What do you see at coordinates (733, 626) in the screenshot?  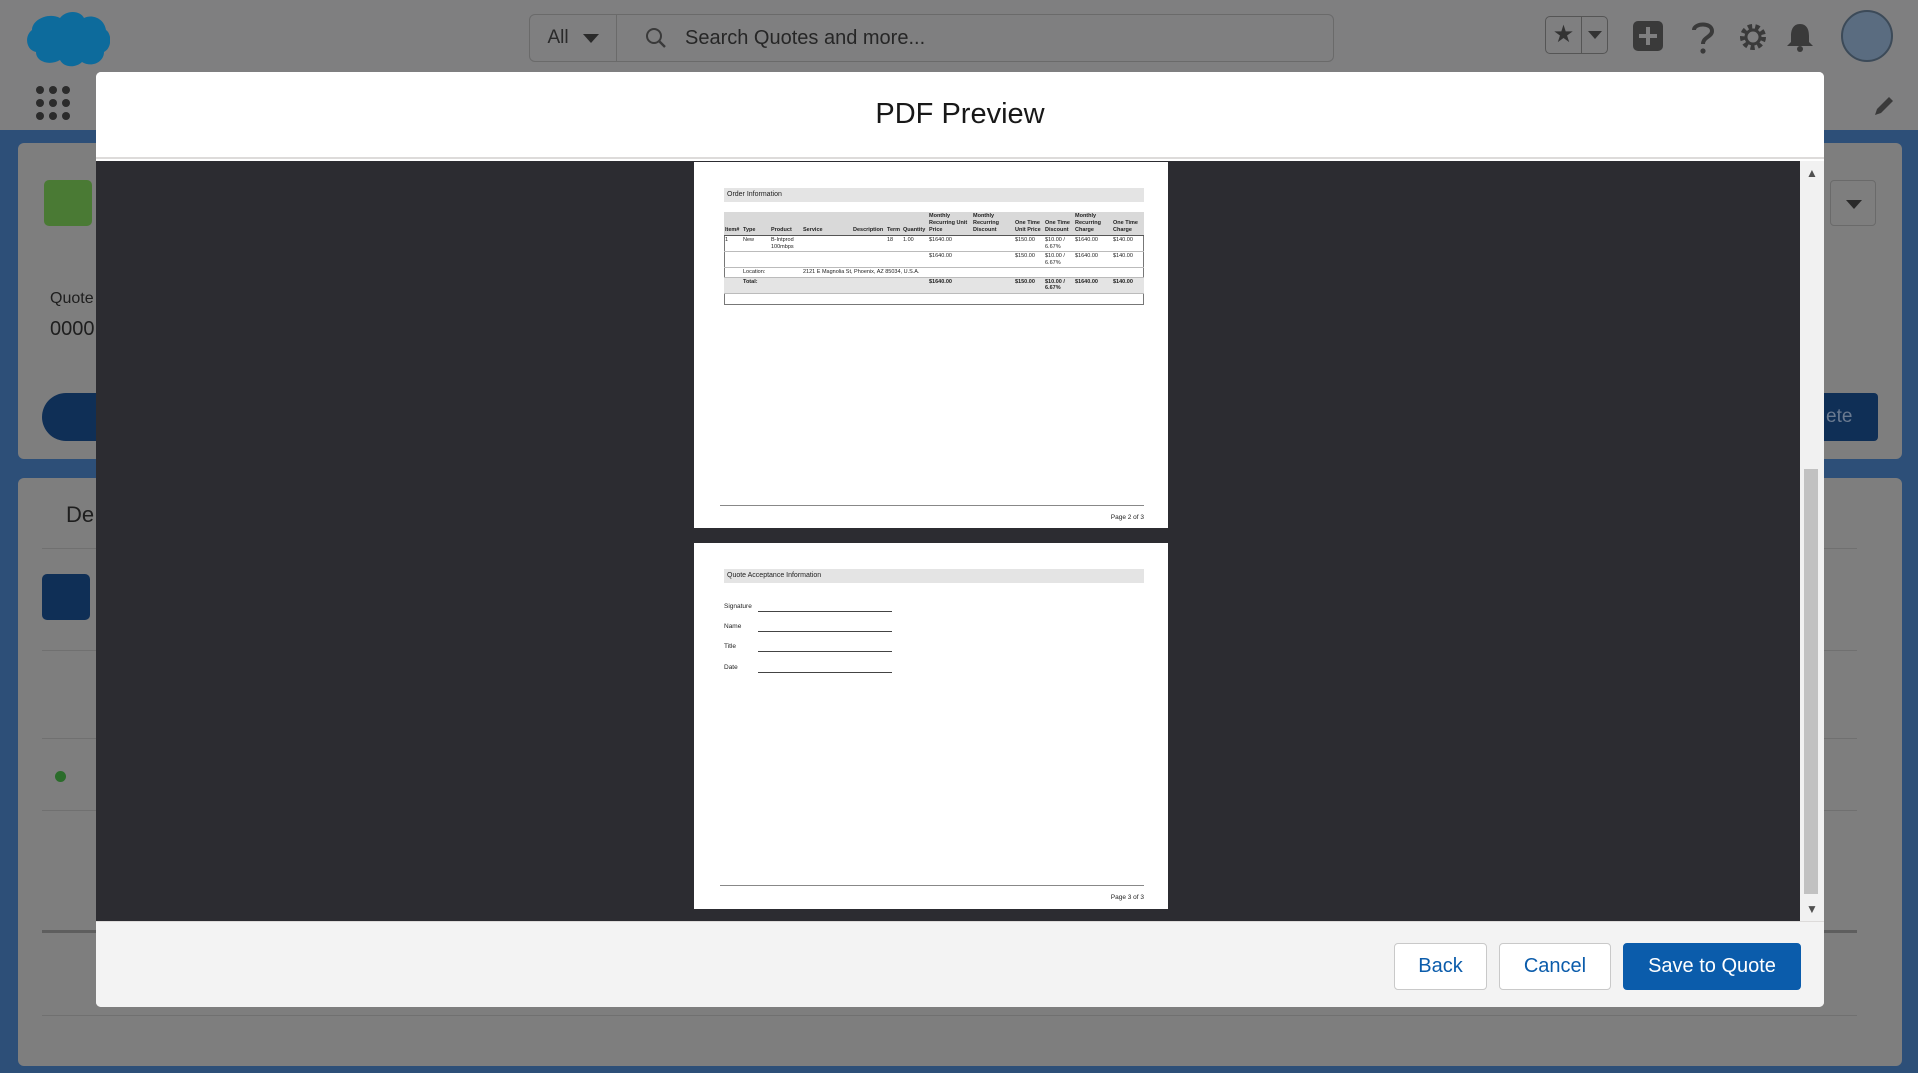 I see `name-label: Name` at bounding box center [733, 626].